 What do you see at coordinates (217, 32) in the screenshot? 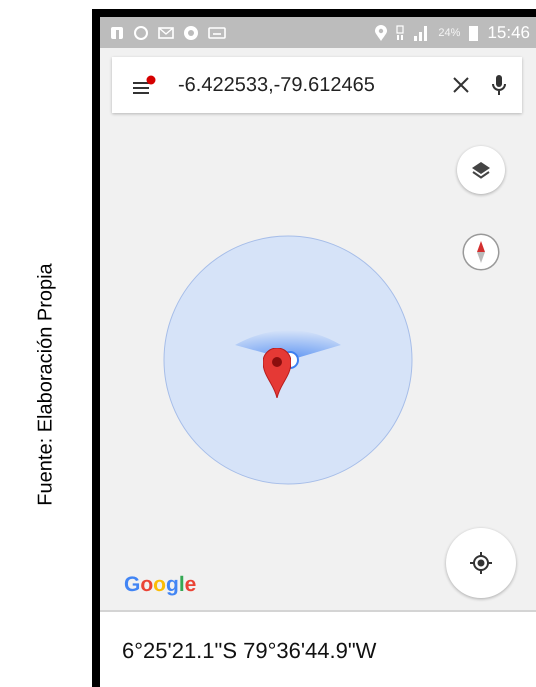
I see `voicemail-icon` at bounding box center [217, 32].